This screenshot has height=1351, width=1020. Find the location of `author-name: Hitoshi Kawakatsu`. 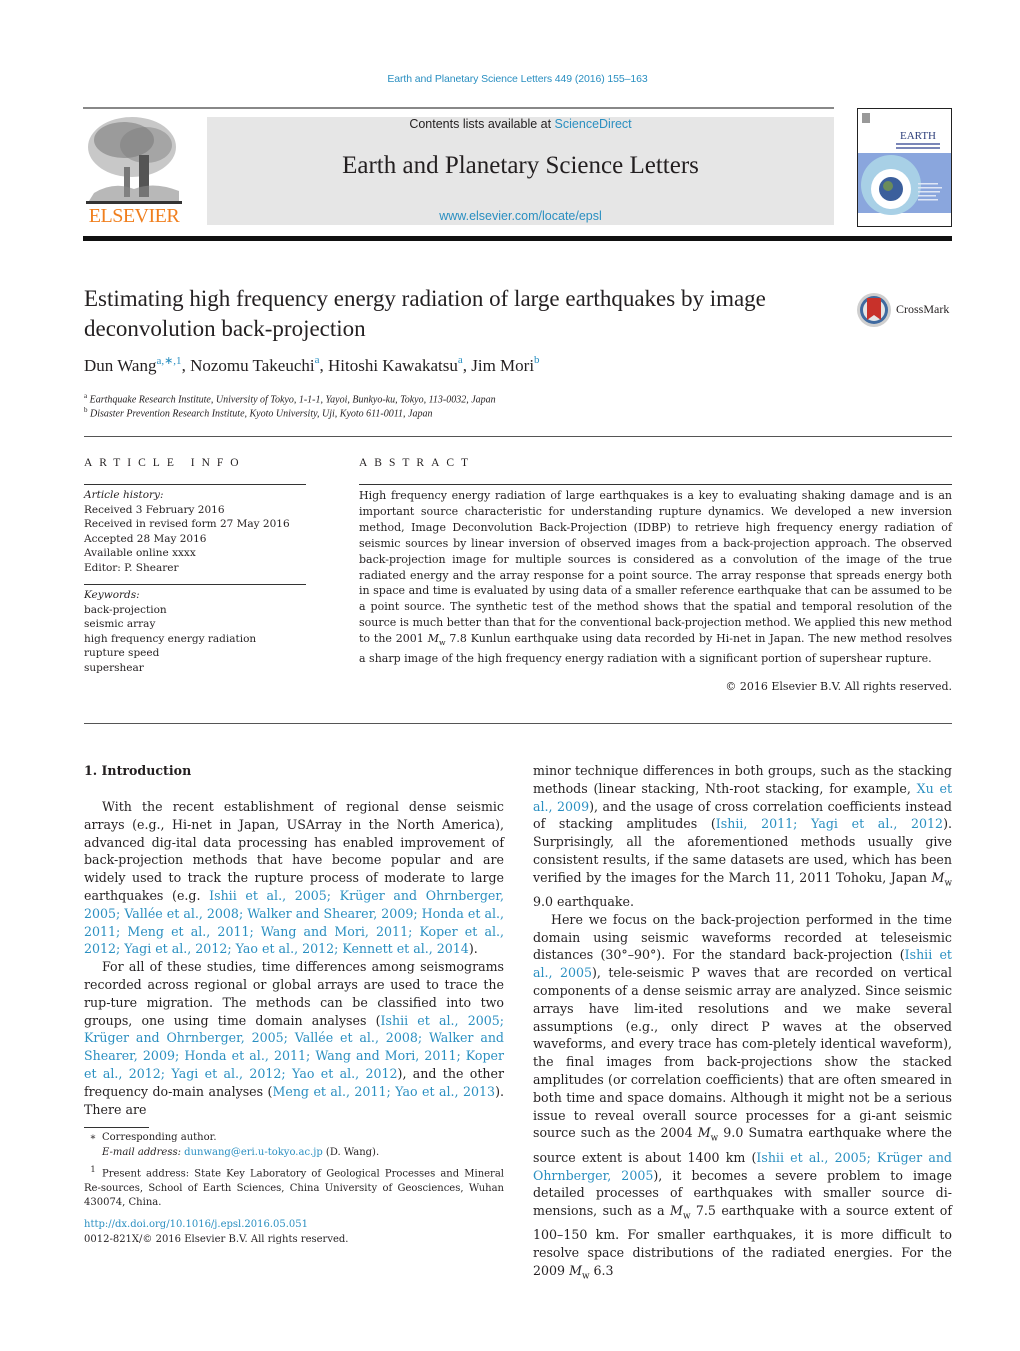

author-name: Hitoshi Kawakatsu is located at coordinates (393, 365).